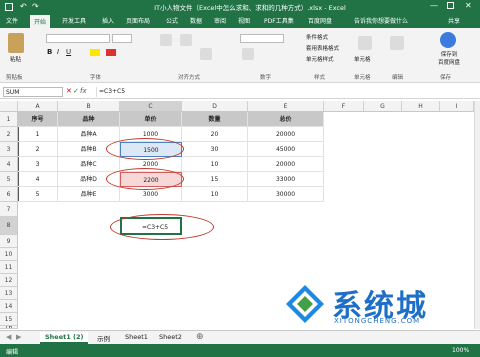  Describe the element at coordinates (38, 149) in the screenshot. I see `cell-a3: 2` at that location.